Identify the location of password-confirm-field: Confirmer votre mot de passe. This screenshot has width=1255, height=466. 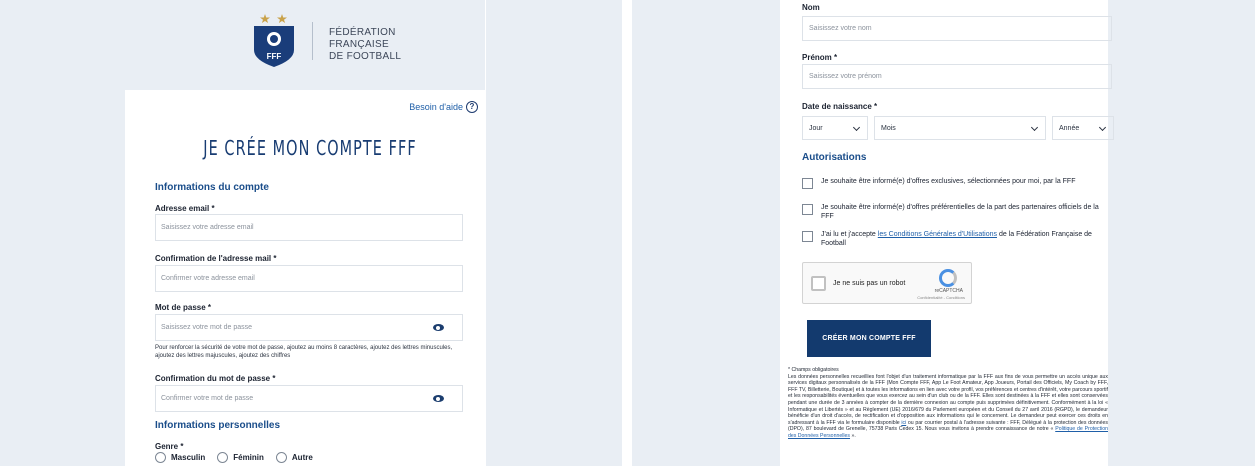
(309, 398).